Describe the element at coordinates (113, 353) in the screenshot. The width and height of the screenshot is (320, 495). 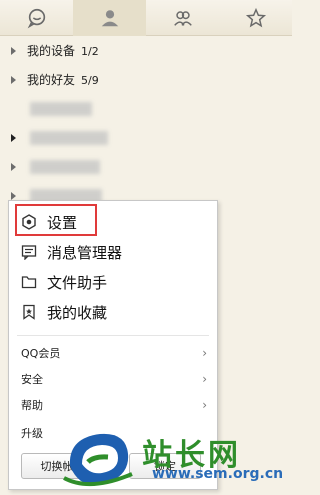
I see `menu-item-qq-vip: QQ会员 ›` at that location.